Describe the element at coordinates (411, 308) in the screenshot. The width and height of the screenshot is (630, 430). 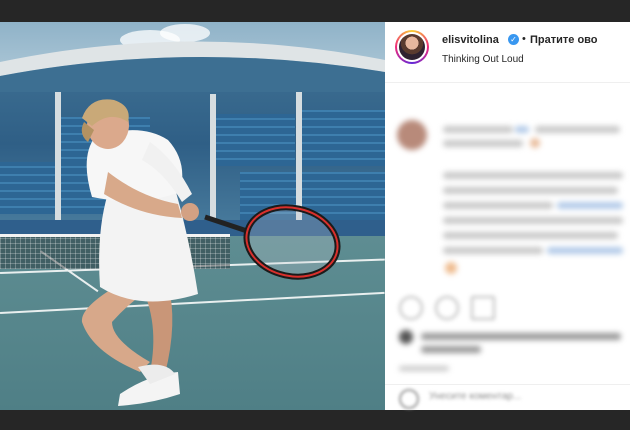
I see `heart-icon` at that location.